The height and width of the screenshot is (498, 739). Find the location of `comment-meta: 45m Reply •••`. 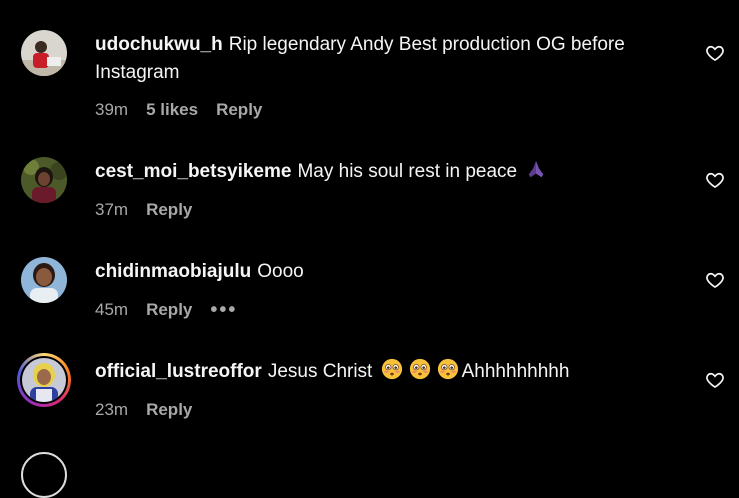

comment-meta: 45m Reply ••• is located at coordinates (175, 310).